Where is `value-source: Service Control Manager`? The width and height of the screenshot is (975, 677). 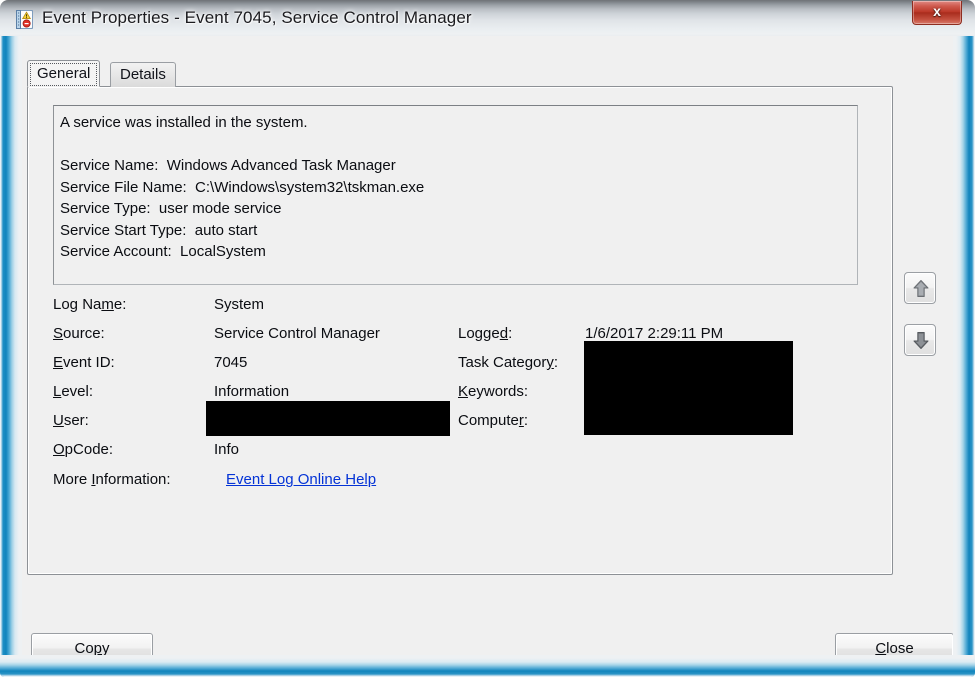
value-source: Service Control Manager is located at coordinates (297, 333).